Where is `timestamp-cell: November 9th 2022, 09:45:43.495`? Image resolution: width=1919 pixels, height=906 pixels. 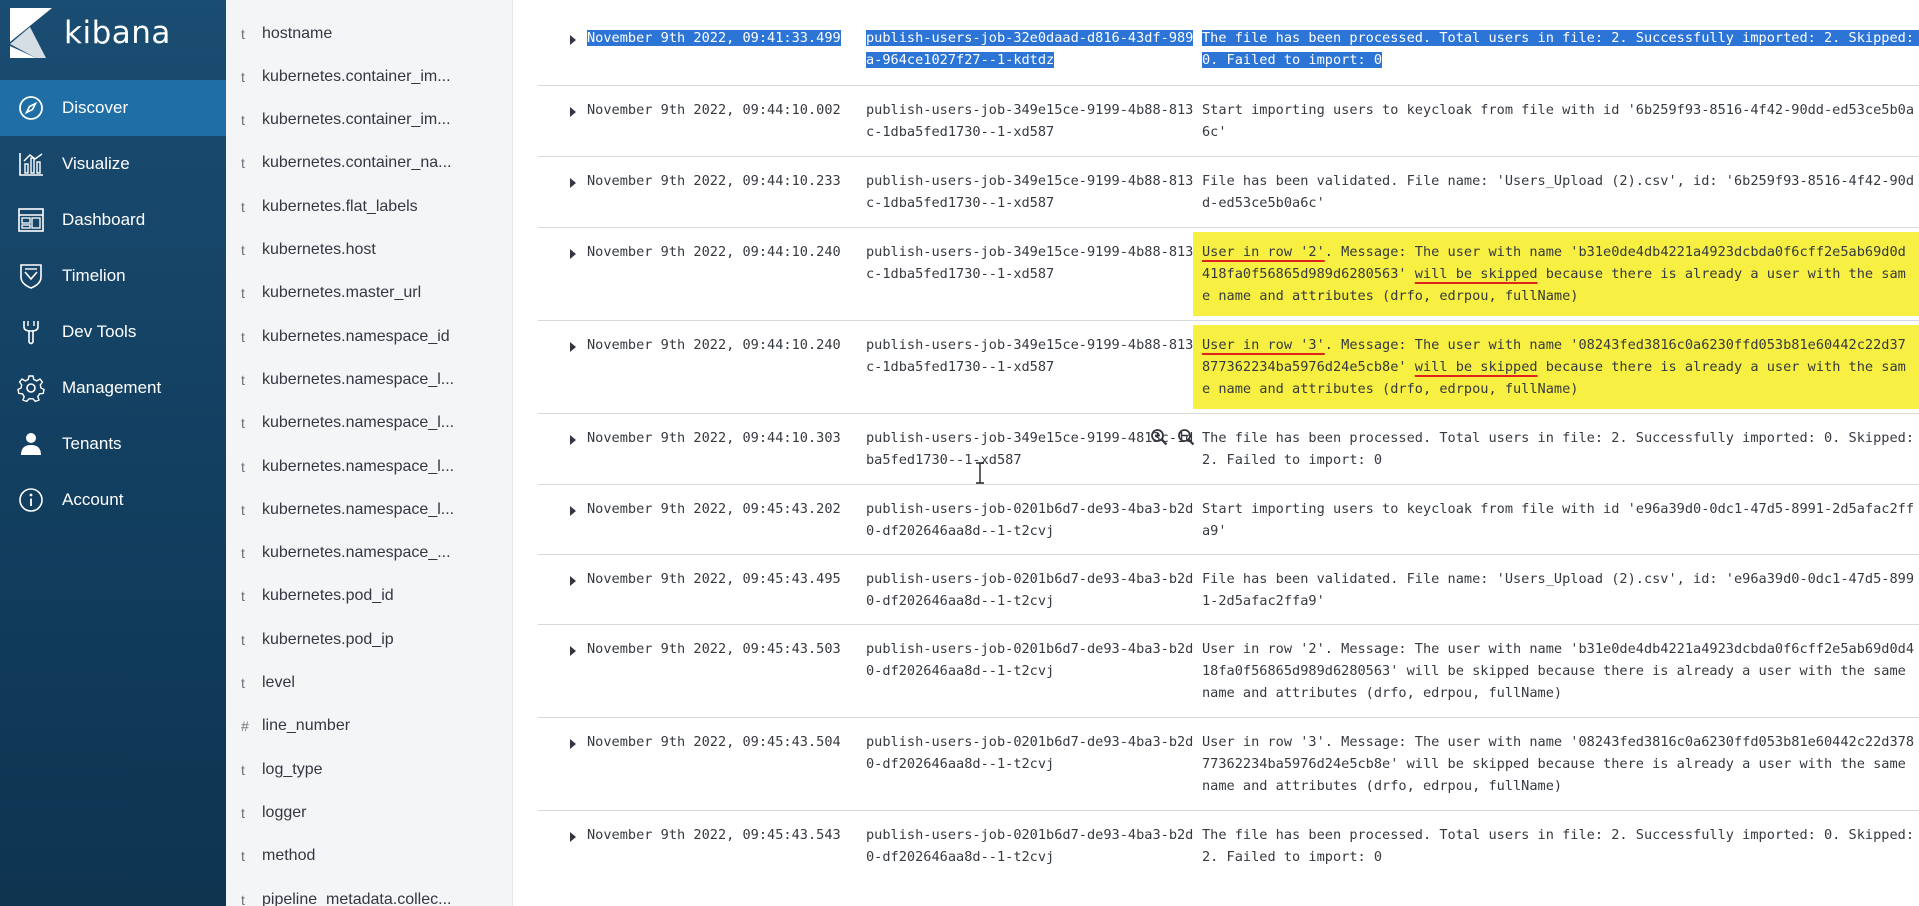
timestamp-cell: November 9th 2022, 09:45:43.495 is located at coordinates (724, 579).